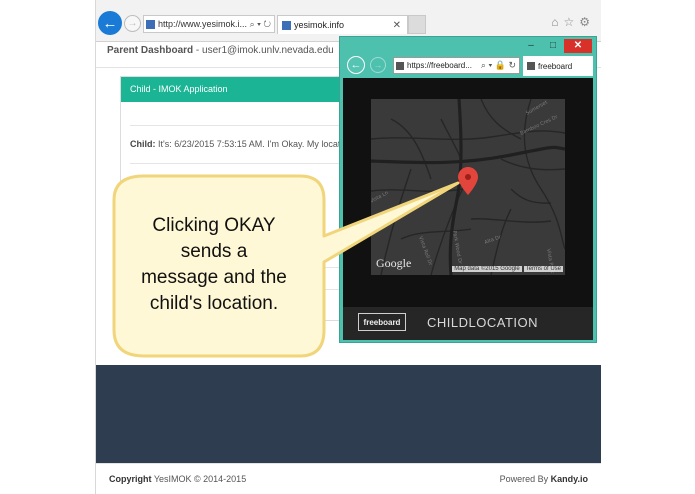 Image resolution: width=695 pixels, height=494 pixels. I want to click on callout-line: child's location., so click(214, 303).